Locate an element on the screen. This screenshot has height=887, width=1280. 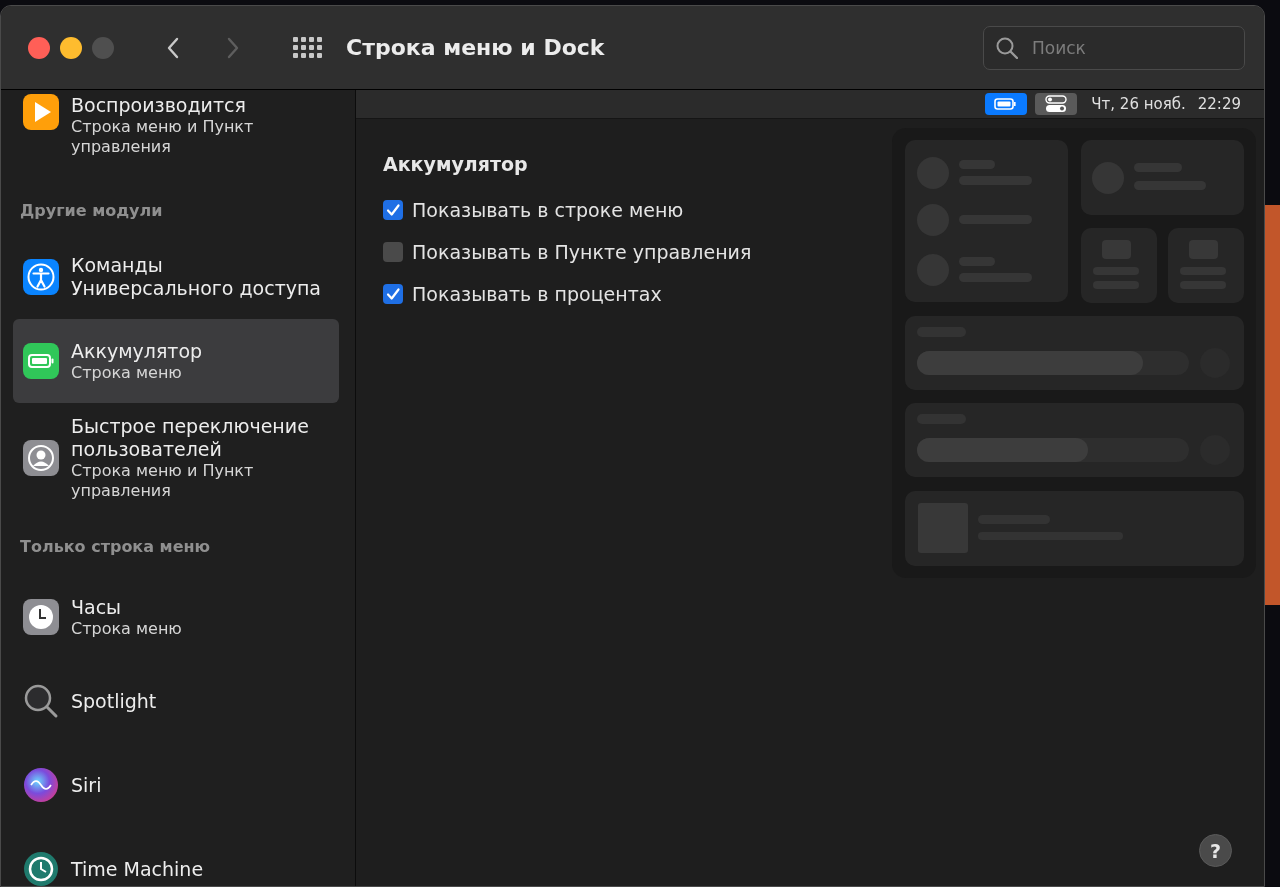
help-button: ? is located at coordinates (1215, 850).